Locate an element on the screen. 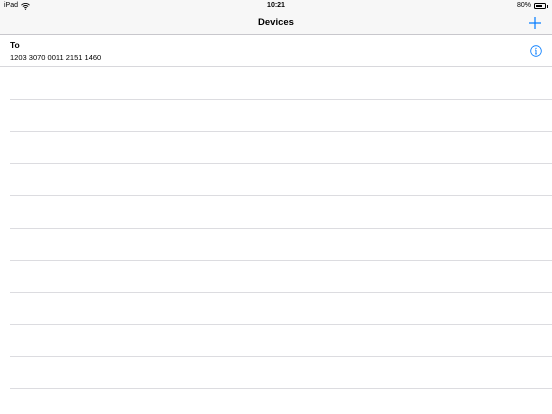 Image resolution: width=552 pixels, height=414 pixels. plus-icon is located at coordinates (535, 23).